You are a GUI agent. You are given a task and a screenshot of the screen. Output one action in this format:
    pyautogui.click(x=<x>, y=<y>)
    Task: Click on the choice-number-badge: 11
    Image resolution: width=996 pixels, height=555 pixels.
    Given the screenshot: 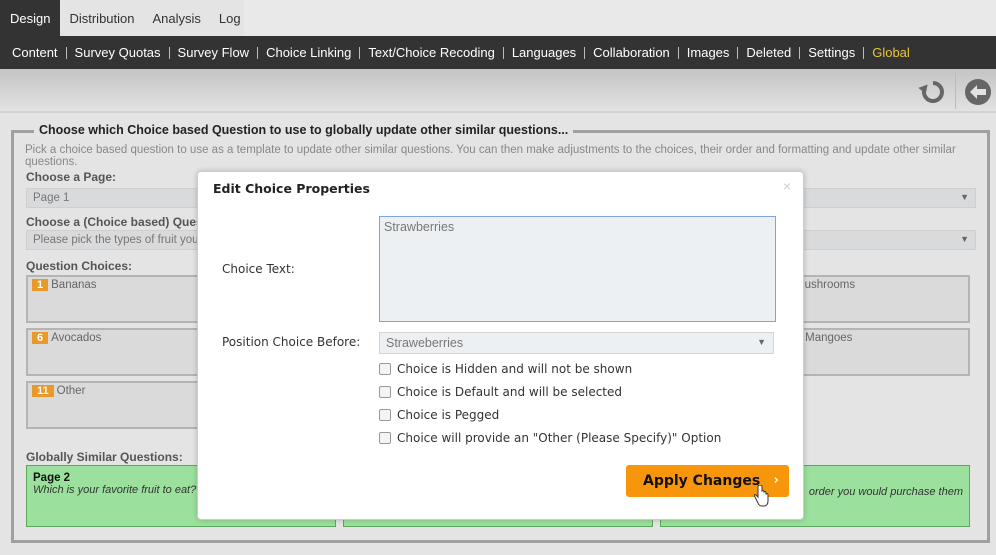 What is the action you would take?
    pyautogui.click(x=43, y=391)
    